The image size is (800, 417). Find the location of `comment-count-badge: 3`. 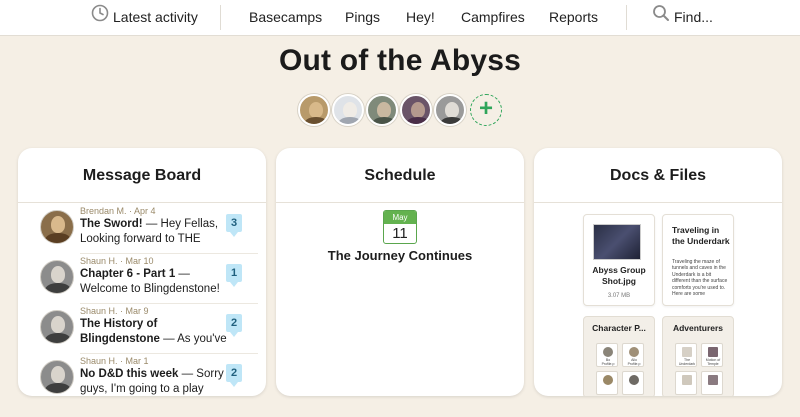

comment-count-badge: 3 is located at coordinates (234, 225).